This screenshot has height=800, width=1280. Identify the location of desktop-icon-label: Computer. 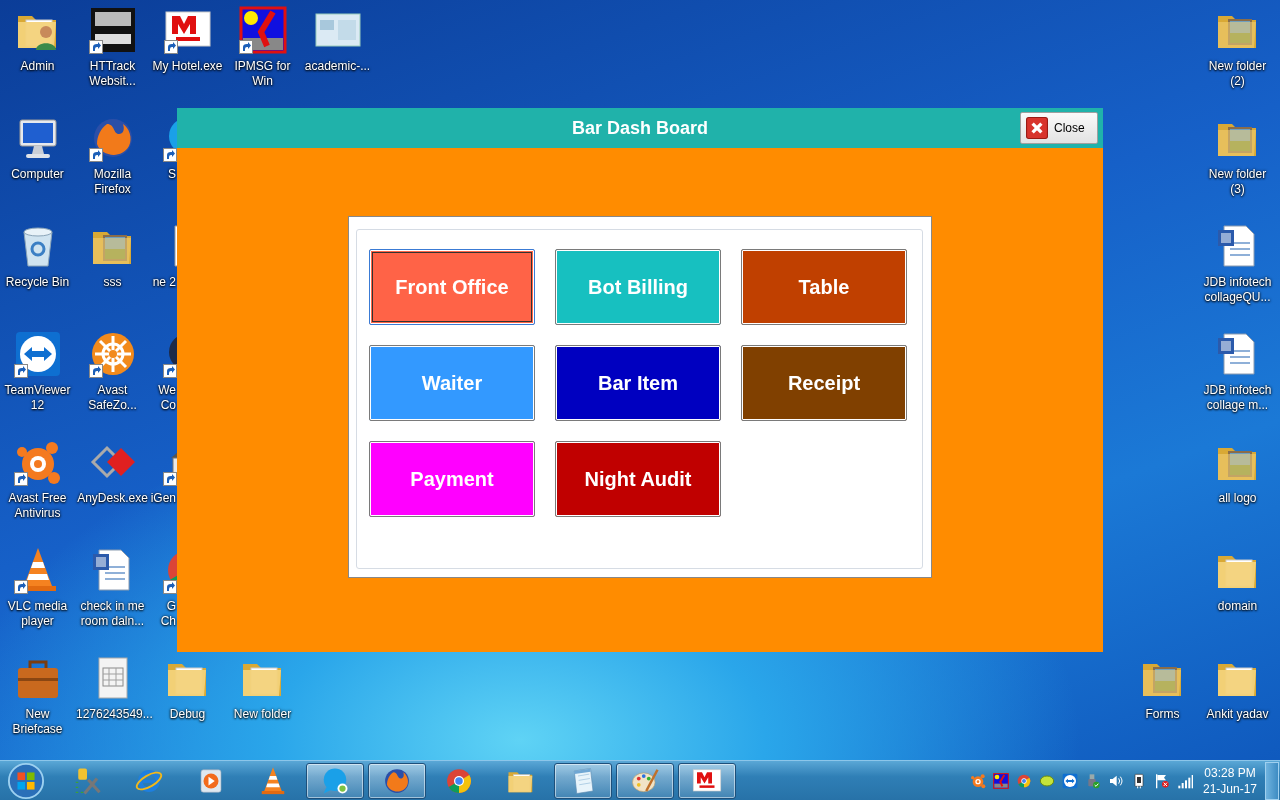
(37, 174).